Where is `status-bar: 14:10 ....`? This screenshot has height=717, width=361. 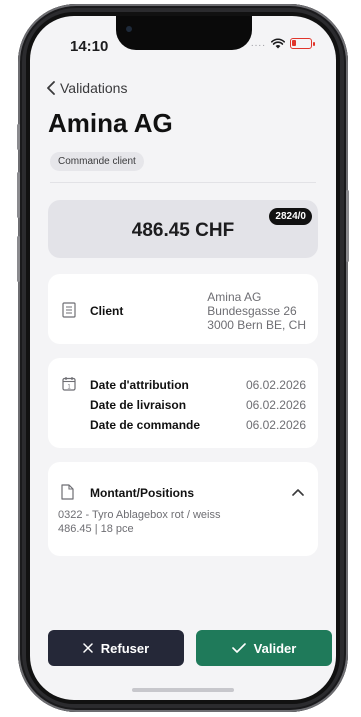 status-bar: 14:10 .... is located at coordinates (183, 40).